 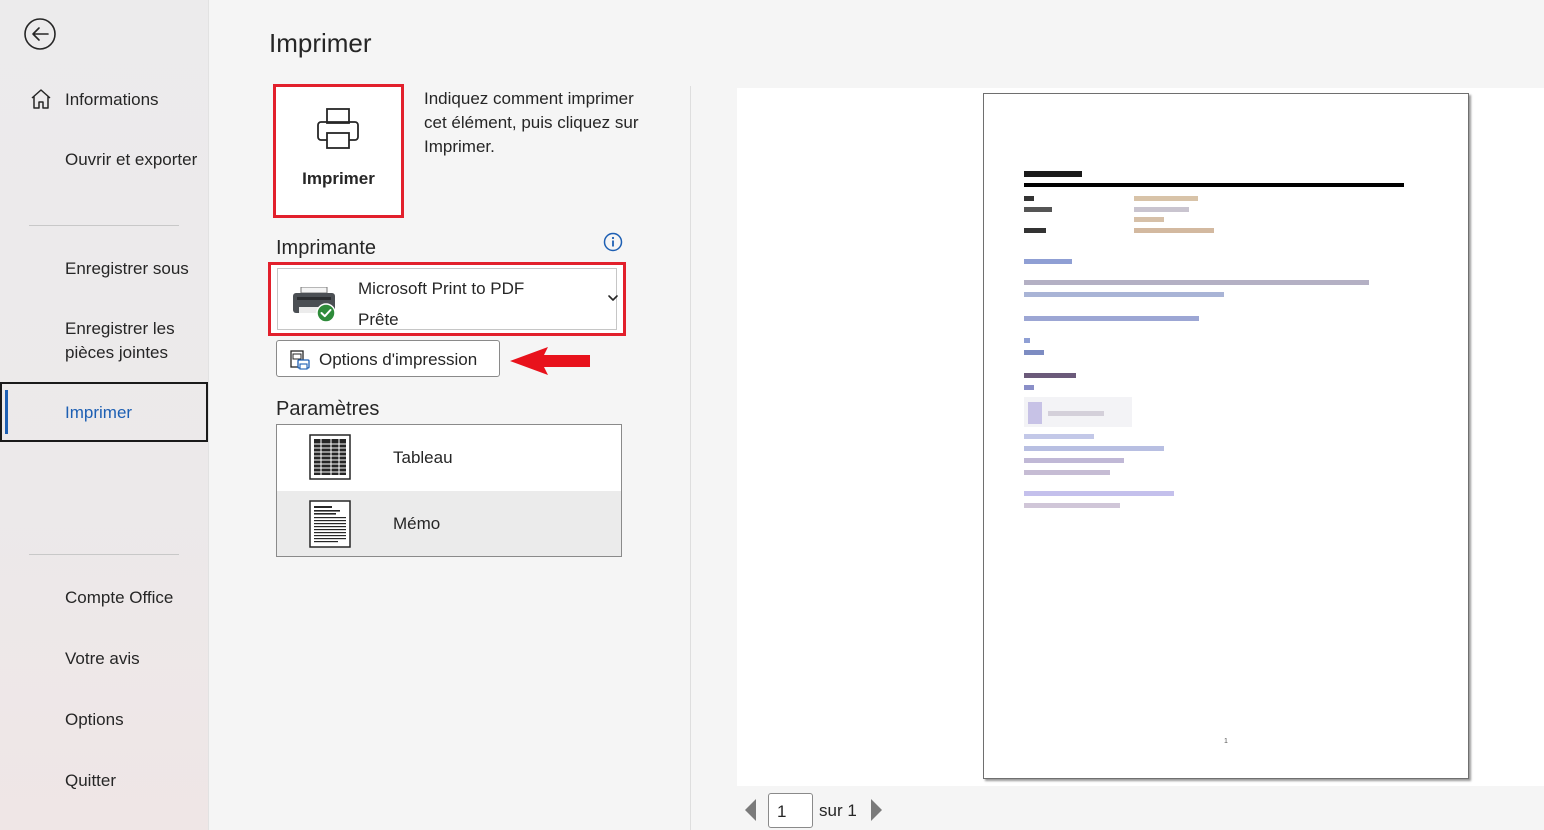 What do you see at coordinates (40, 34) in the screenshot?
I see `back-arrow-icon` at bounding box center [40, 34].